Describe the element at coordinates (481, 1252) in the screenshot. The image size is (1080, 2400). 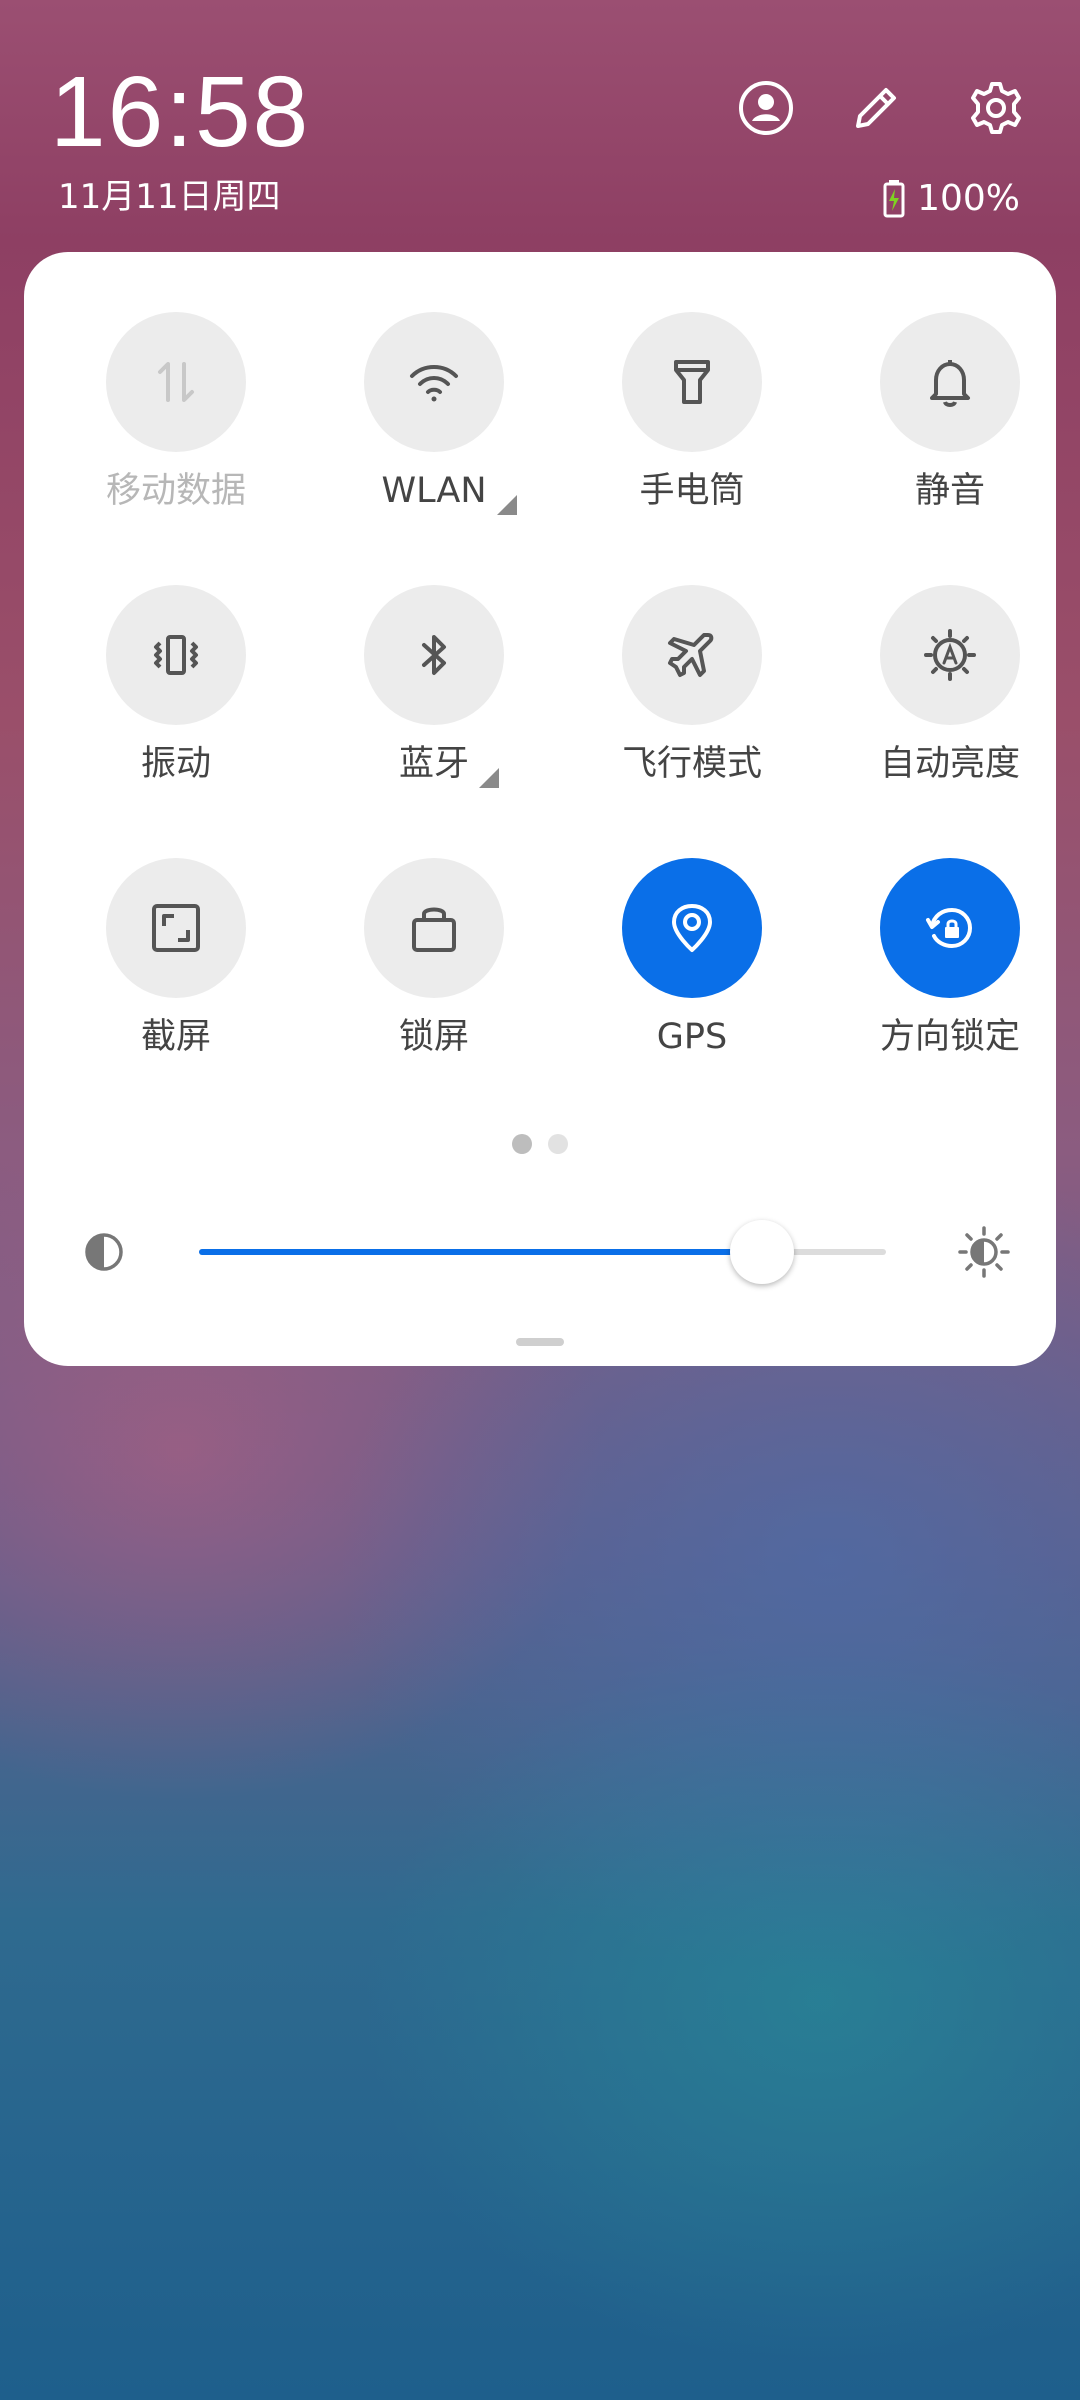
I see `brightness-fill` at that location.